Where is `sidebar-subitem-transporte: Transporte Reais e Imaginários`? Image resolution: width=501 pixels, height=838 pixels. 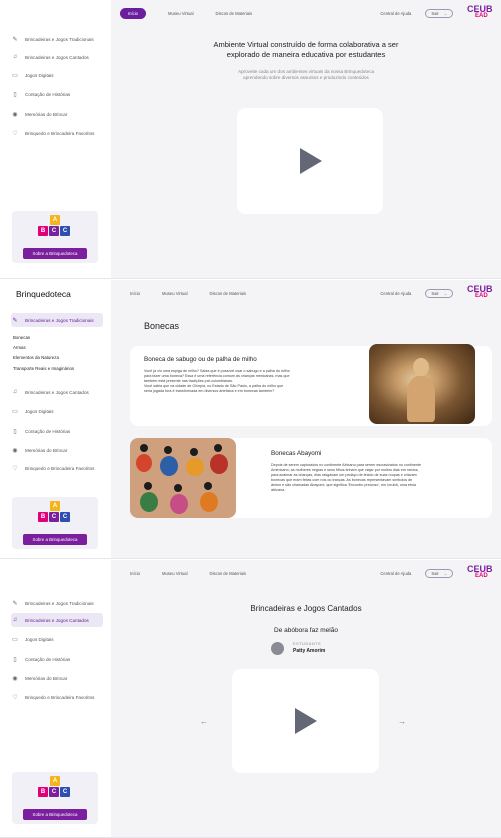 sidebar-subitem-transporte: Transporte Reais e Imaginários is located at coordinates (43, 368).